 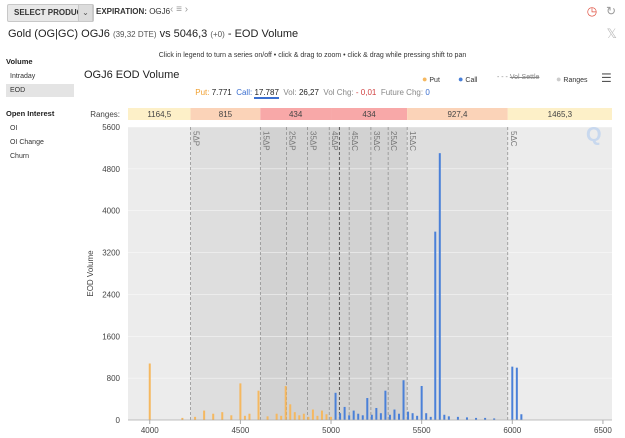 I want to click on y-tick-label: 5600, so click(x=111, y=127).